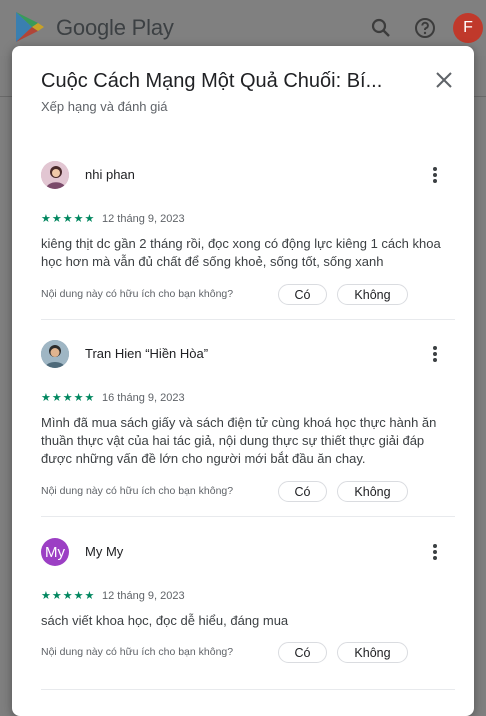 Image resolution: width=486 pixels, height=716 pixels. Describe the element at coordinates (147, 353) in the screenshot. I see `reviewer-name: Tran Hien “Hiền Hòa”` at that location.